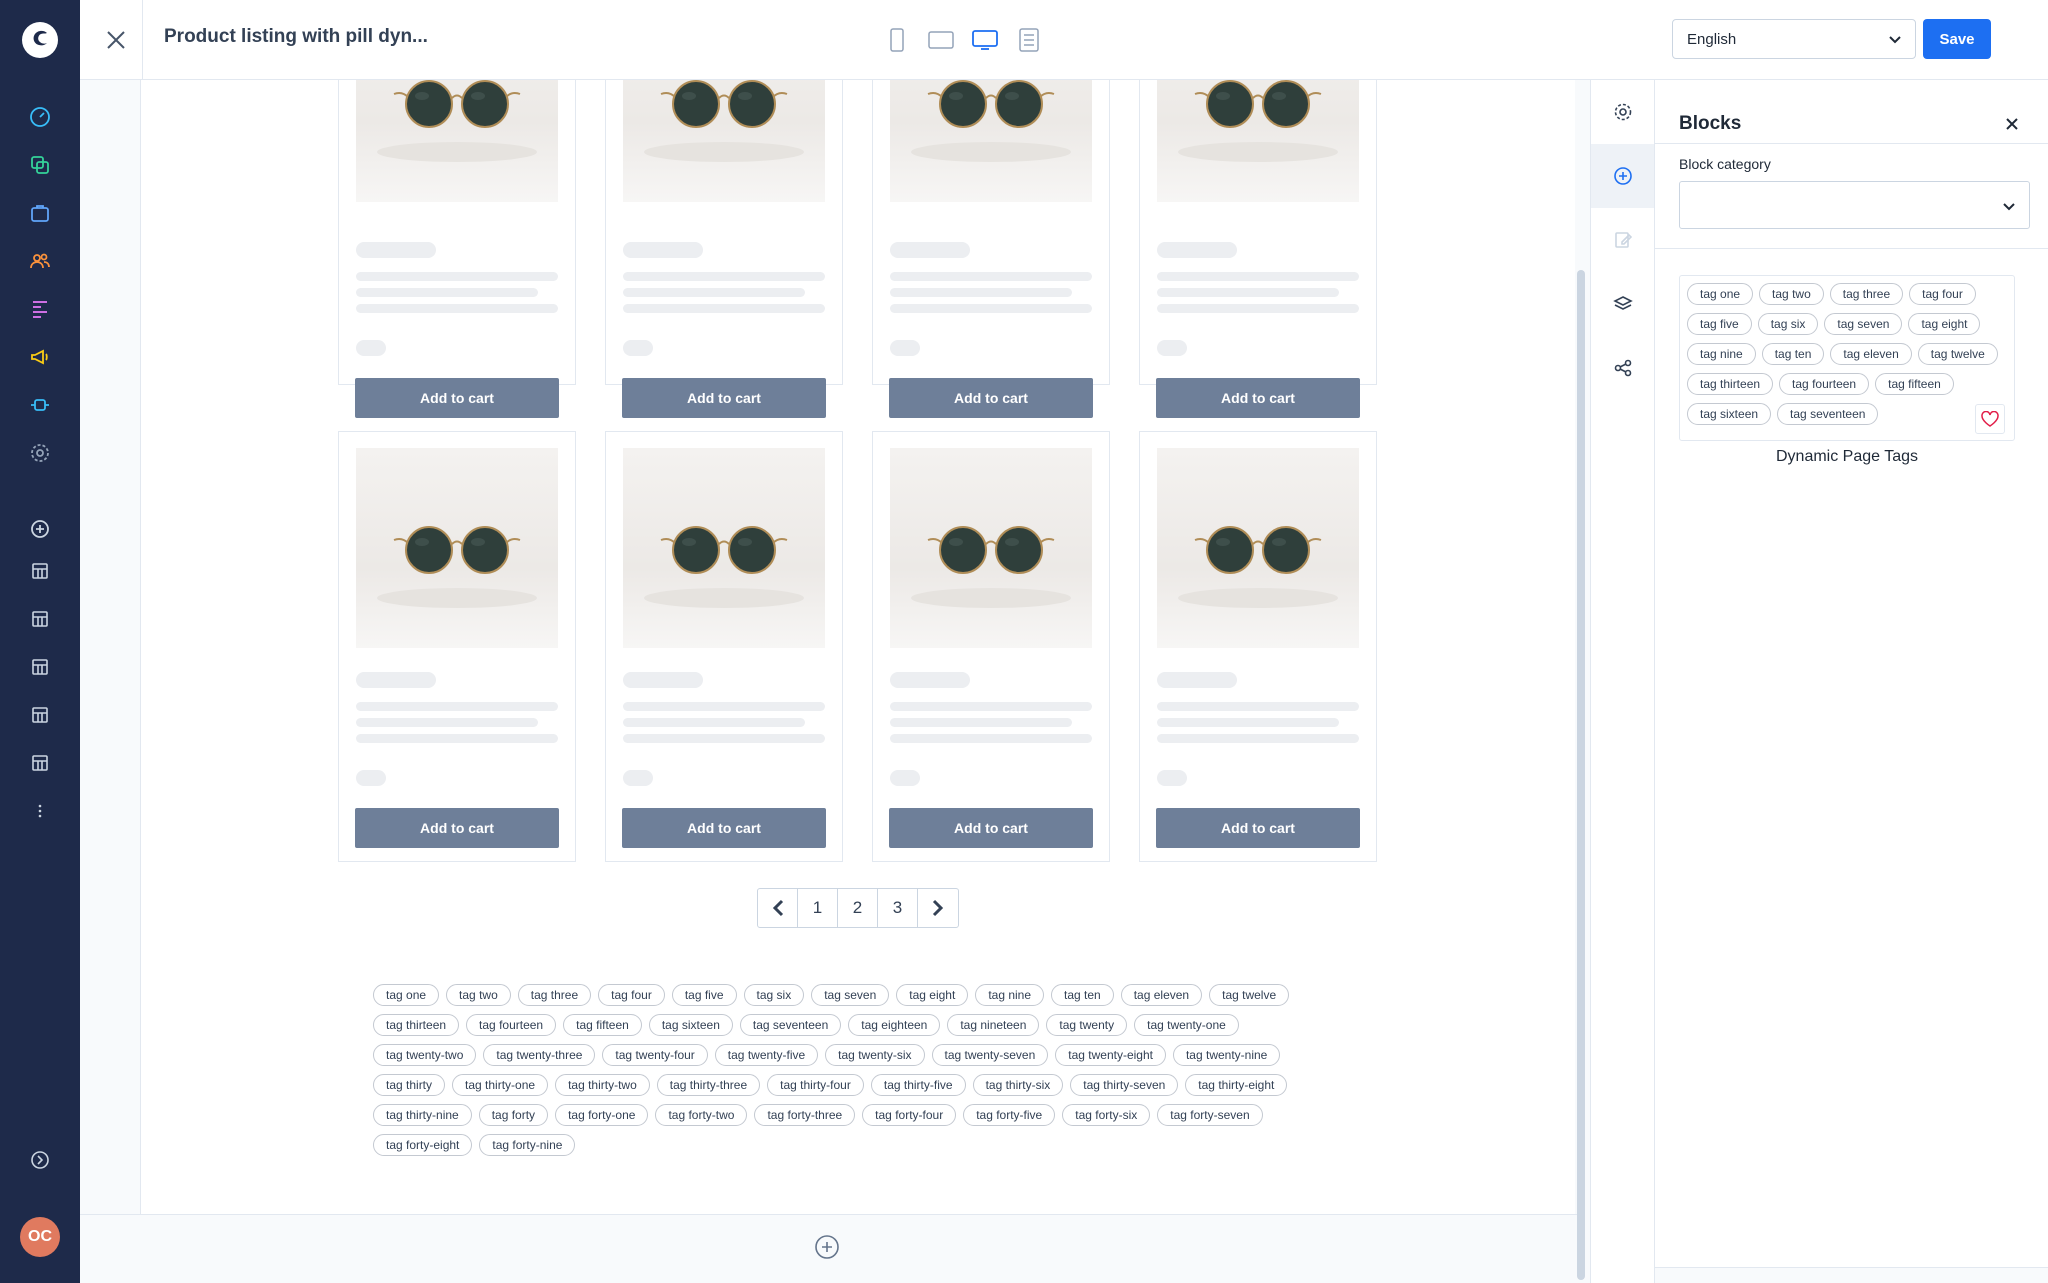 Image resolution: width=2048 pixels, height=1283 pixels. What do you see at coordinates (40, 309) in the screenshot?
I see `content-icon` at bounding box center [40, 309].